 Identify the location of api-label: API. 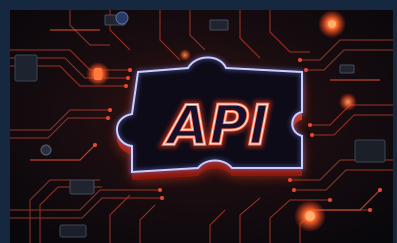
(215, 125).